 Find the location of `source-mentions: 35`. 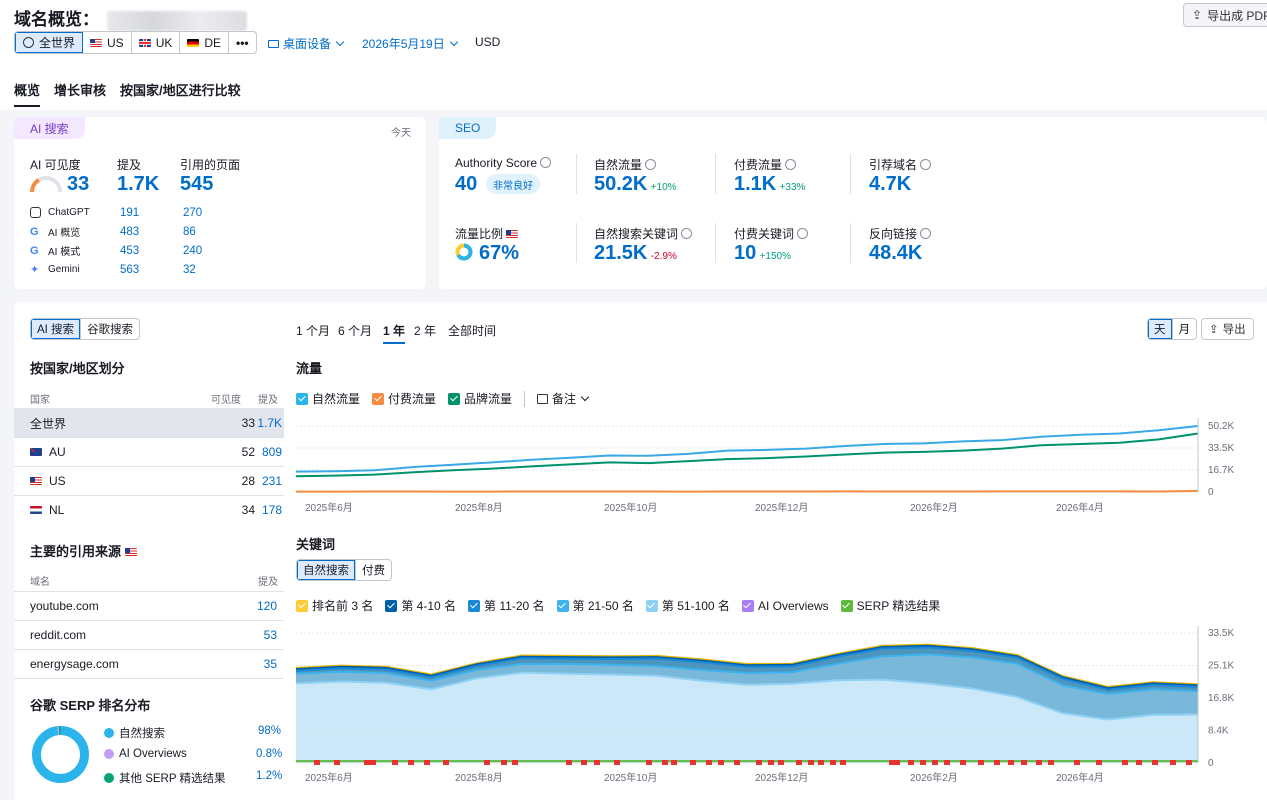

source-mentions: 35 is located at coordinates (267, 664).